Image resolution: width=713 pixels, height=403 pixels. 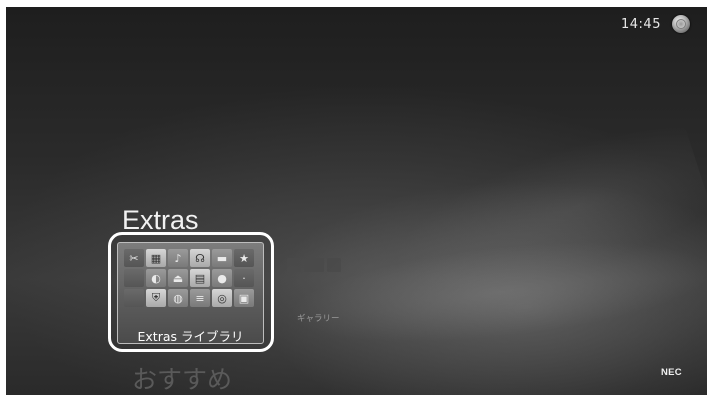 What do you see at coordinates (190, 336) in the screenshot?
I see `tile-label: Extras ライブラリ` at bounding box center [190, 336].